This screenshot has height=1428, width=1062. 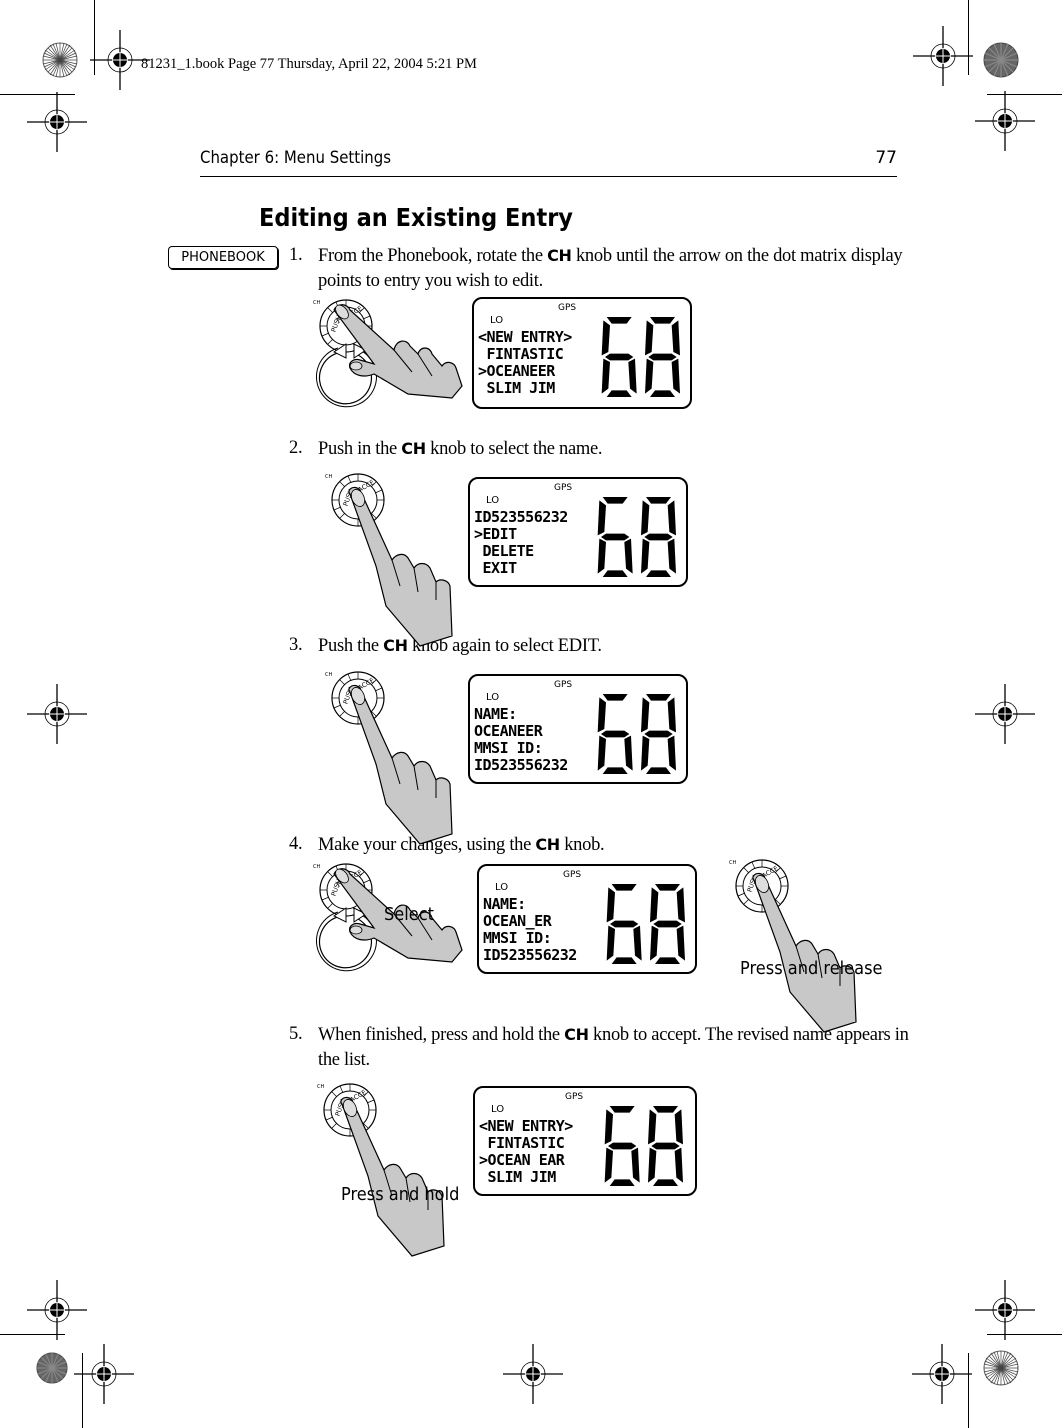 What do you see at coordinates (296, 645) in the screenshot?
I see `step-number: 3.` at bounding box center [296, 645].